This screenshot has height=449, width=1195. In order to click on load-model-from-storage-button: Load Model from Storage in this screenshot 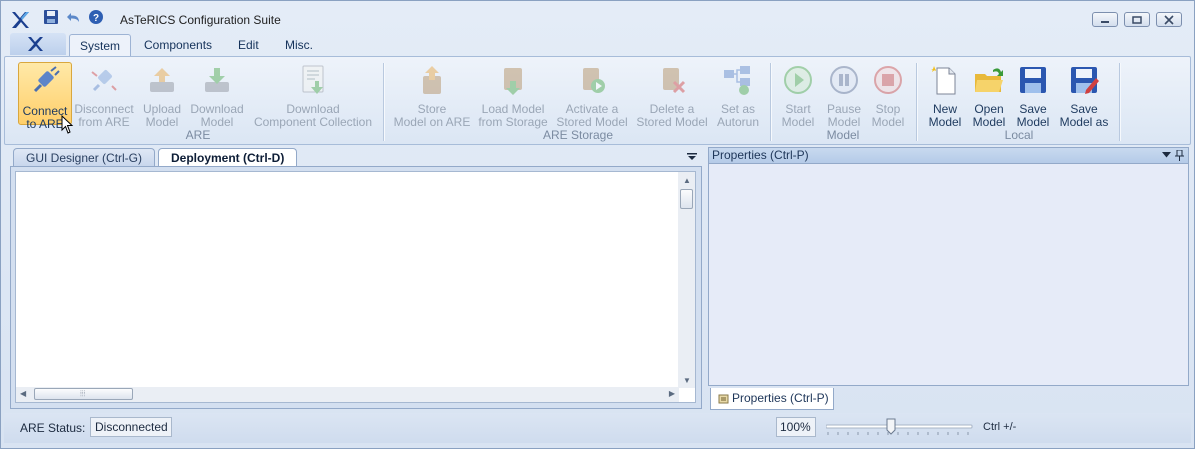, I will do `click(513, 95)`.